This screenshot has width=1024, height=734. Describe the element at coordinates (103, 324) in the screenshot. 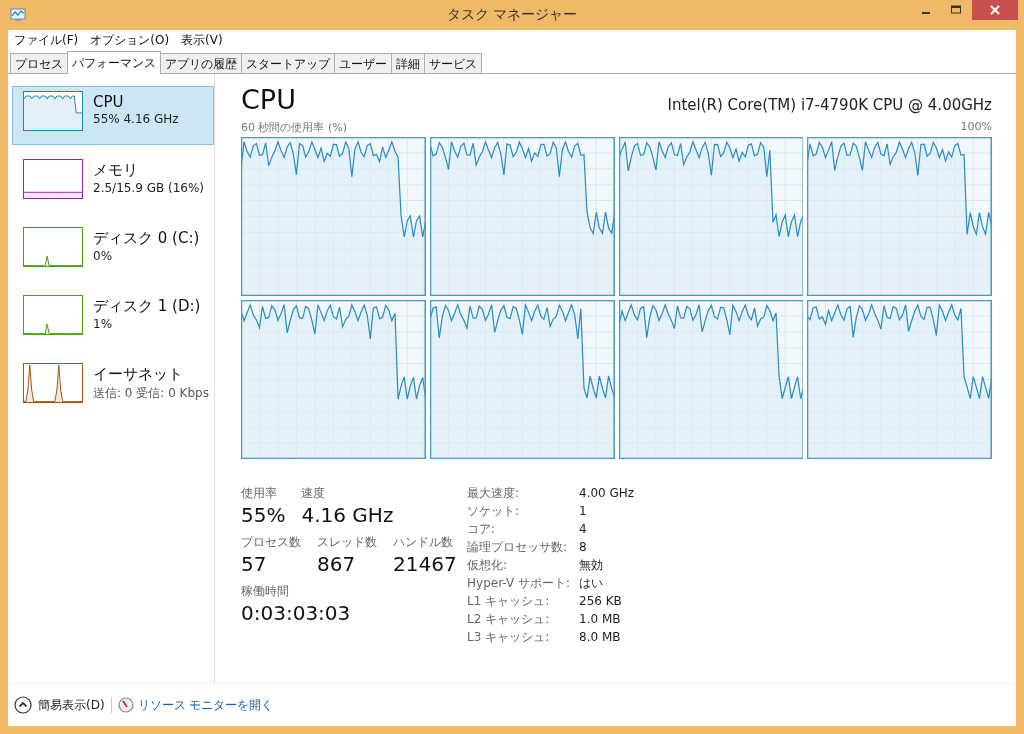

I see `sidebar-item-detail: 1%` at that location.